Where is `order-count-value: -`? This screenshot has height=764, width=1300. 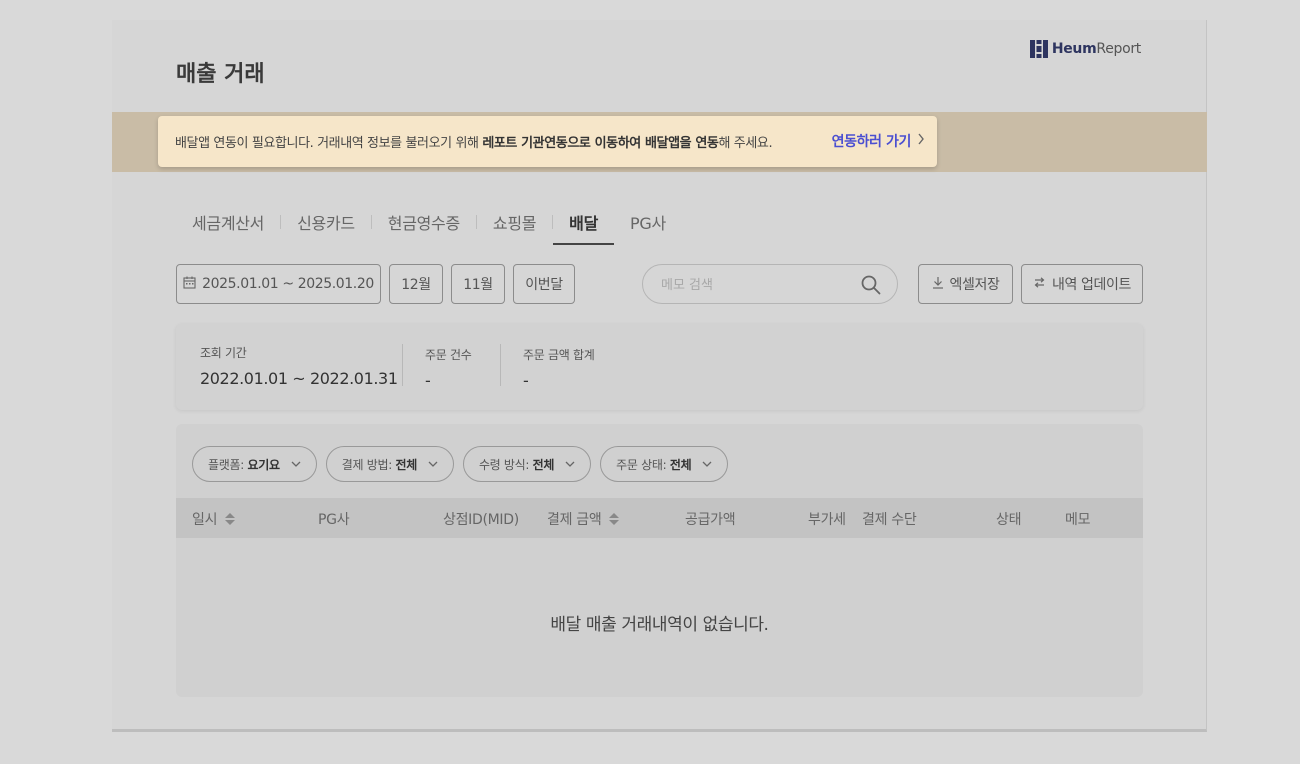
order-count-value: - is located at coordinates (428, 380).